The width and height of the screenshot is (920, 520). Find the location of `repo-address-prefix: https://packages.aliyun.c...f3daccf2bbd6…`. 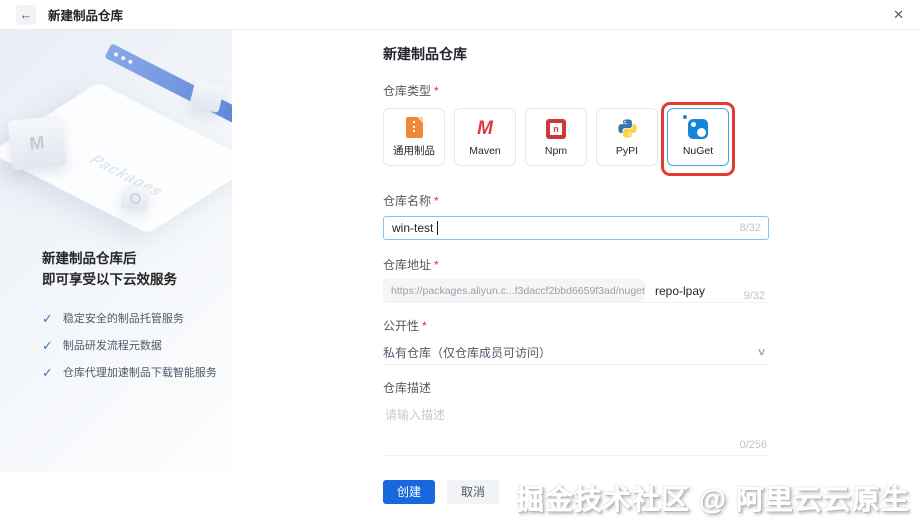

repo-address-prefix: https://packages.aliyun.c...f3daccf2bbd6… is located at coordinates (514, 290).